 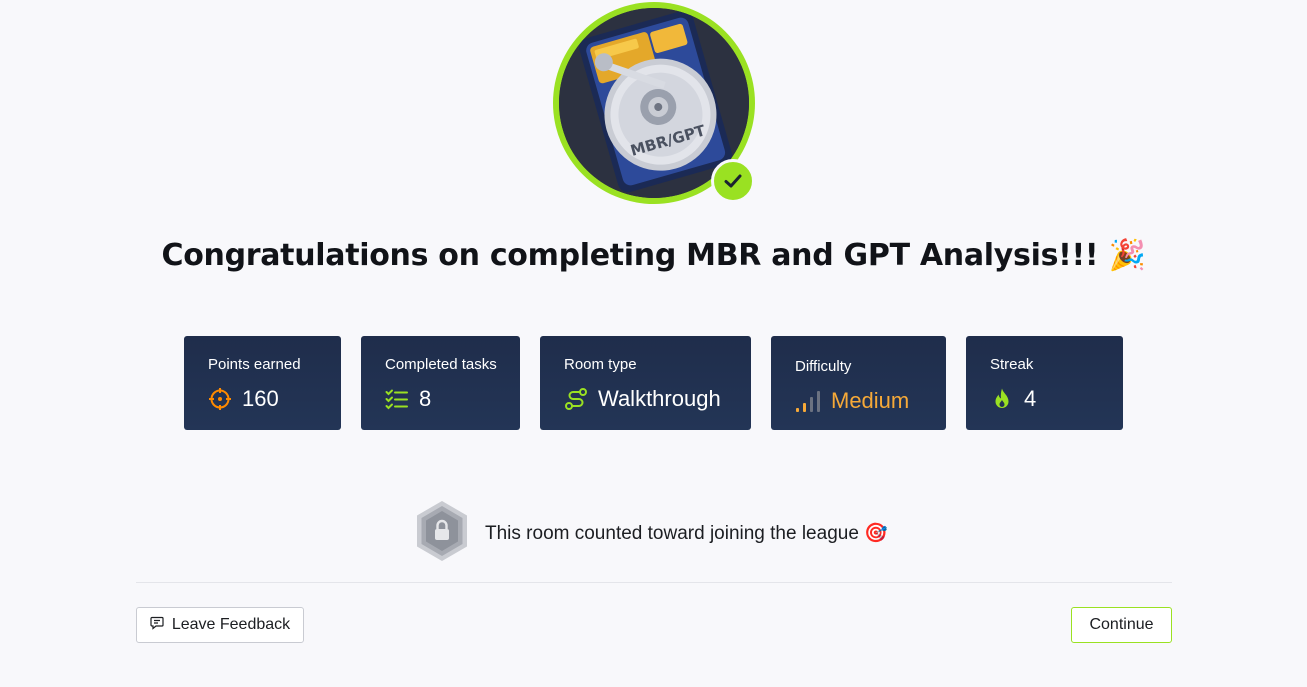 What do you see at coordinates (1127, 255) in the screenshot?
I see `party-popper-icon: 🎉` at bounding box center [1127, 255].